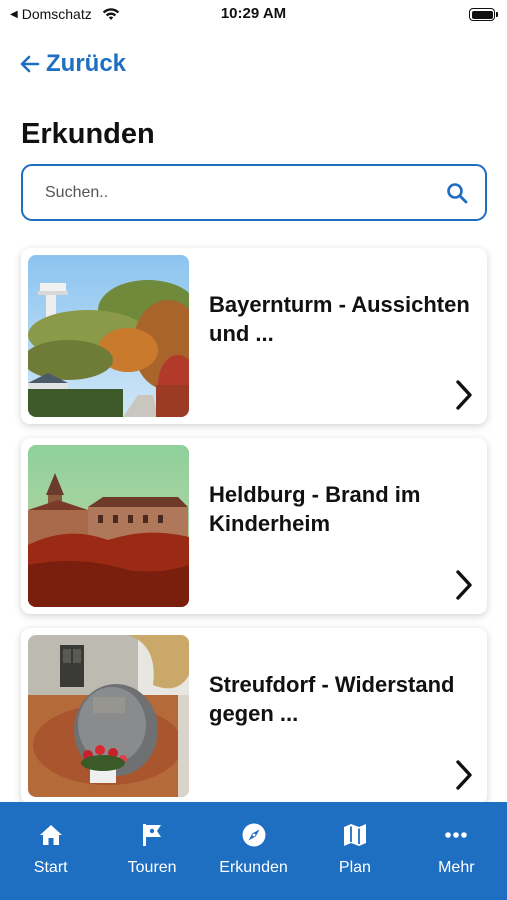  Describe the element at coordinates (108, 336) in the screenshot. I see `bayernturm-photo` at that location.